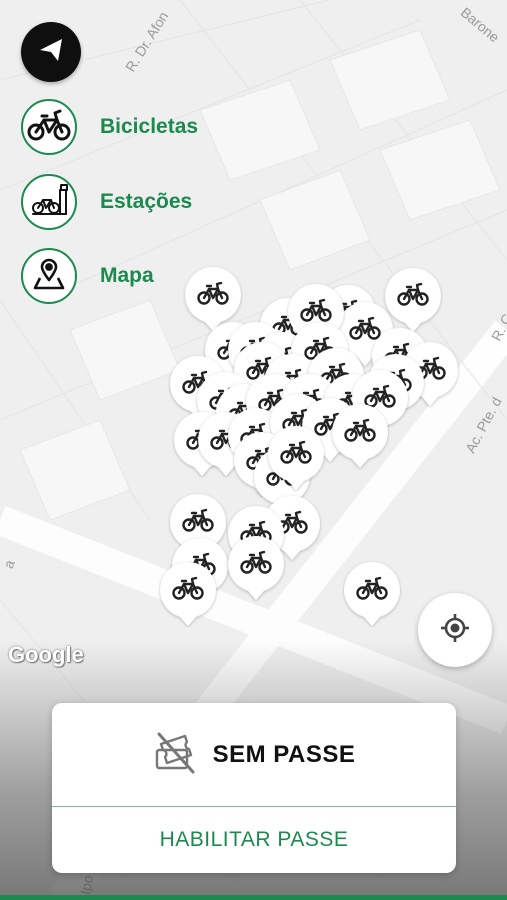 The height and width of the screenshot is (900, 507). What do you see at coordinates (253, 897) in the screenshot?
I see `bottom-accent-bar` at bounding box center [253, 897].